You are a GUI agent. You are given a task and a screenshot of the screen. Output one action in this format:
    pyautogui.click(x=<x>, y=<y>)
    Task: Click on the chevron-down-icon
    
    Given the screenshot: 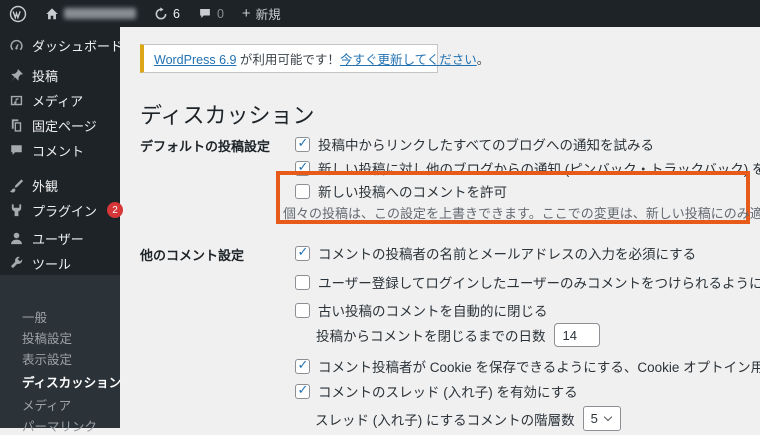 What is the action you would take?
    pyautogui.click(x=608, y=417)
    